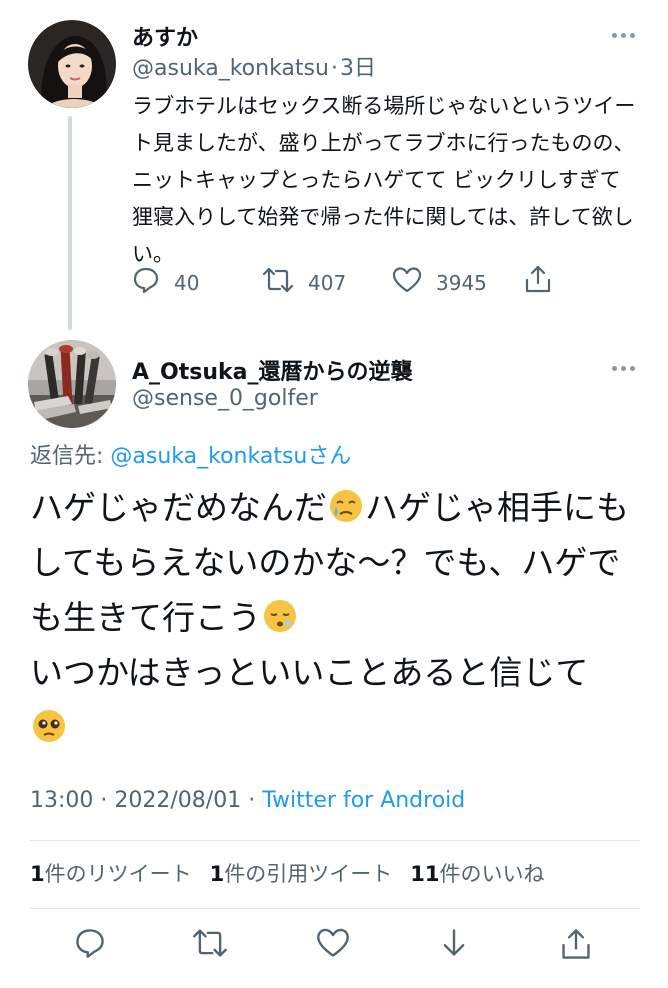 This screenshot has height=988, width=668. I want to click on tweet-meta: 13:00 · 2022/08/01 · Twitter for Android, so click(247, 800).